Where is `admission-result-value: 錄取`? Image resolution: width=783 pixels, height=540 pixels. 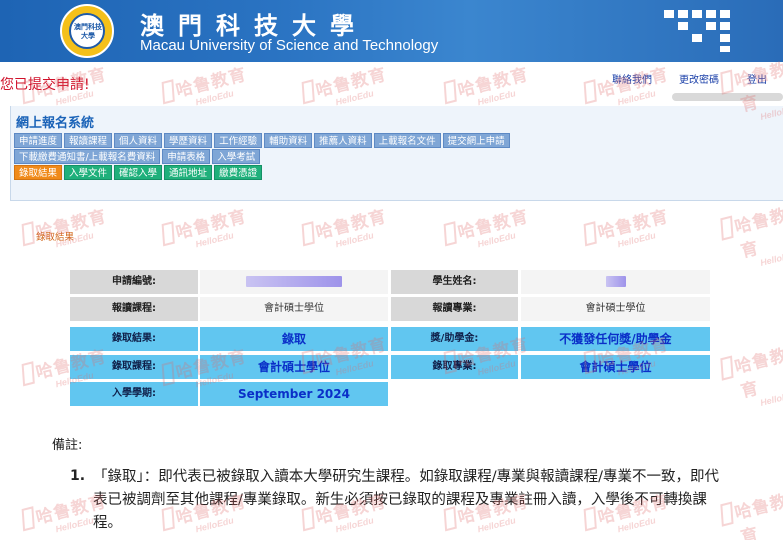 admission-result-value: 錄取 is located at coordinates (294, 339).